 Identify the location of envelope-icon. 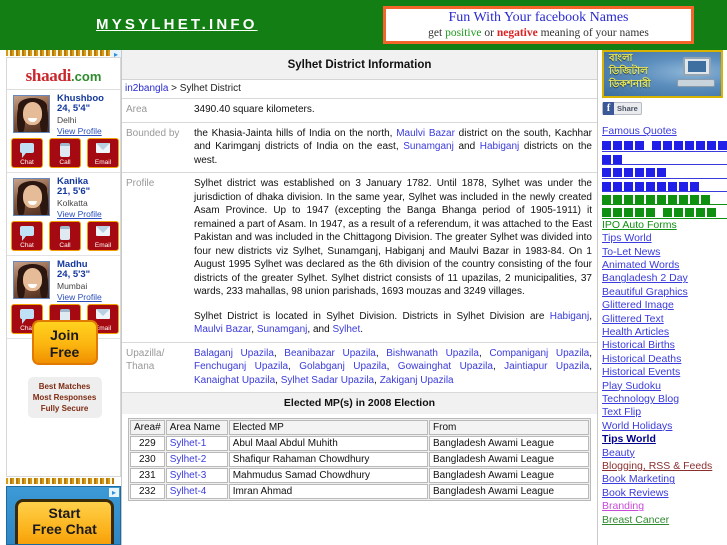
(103, 231).